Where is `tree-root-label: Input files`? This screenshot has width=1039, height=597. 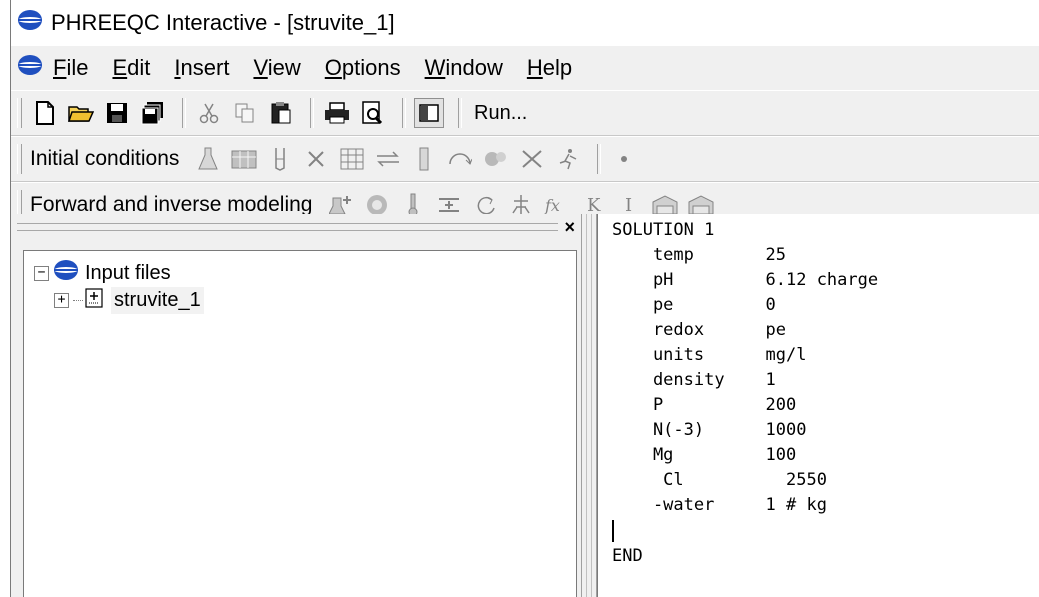
tree-root-label: Input files is located at coordinates (128, 272).